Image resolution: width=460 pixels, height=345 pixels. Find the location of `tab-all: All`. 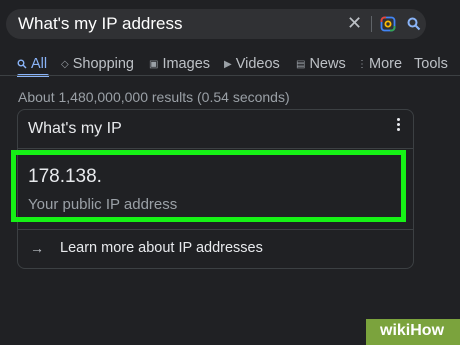

tab-all: All is located at coordinates (32, 64).